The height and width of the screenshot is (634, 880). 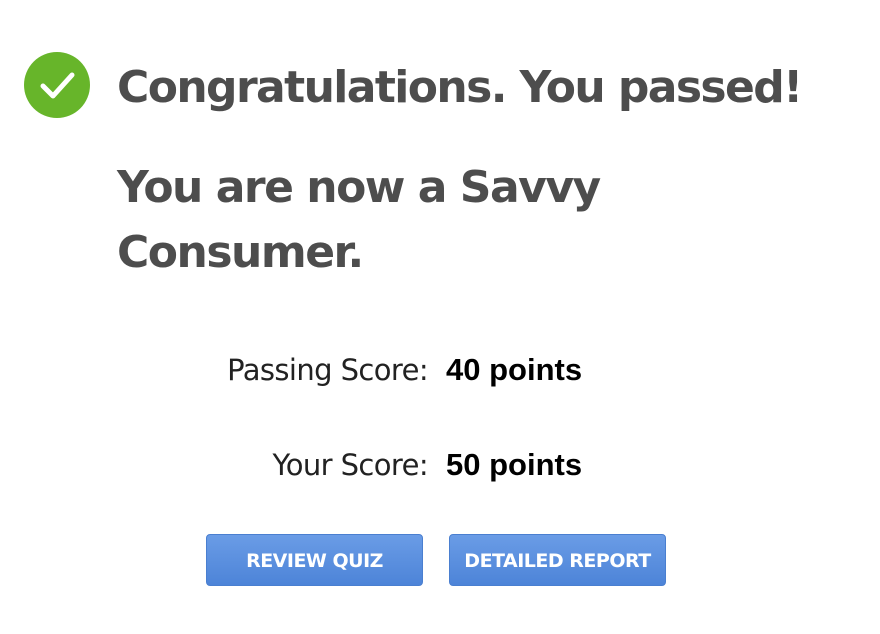 I want to click on check-circle-icon, so click(x=57, y=85).